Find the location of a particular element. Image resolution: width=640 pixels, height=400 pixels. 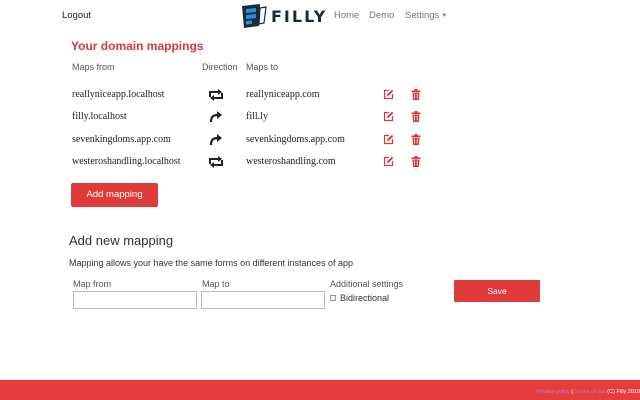

add-mapping-button: Add mapping is located at coordinates (114, 195).